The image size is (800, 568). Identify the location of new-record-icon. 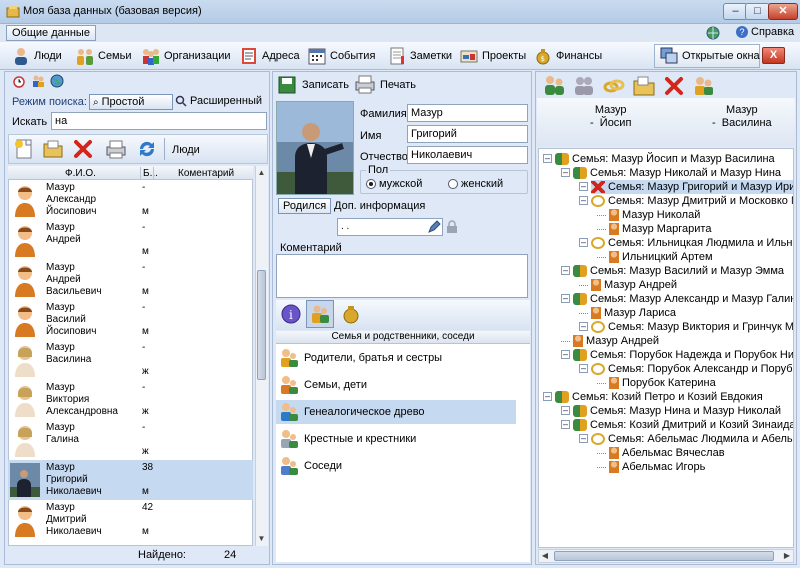
(24, 149).